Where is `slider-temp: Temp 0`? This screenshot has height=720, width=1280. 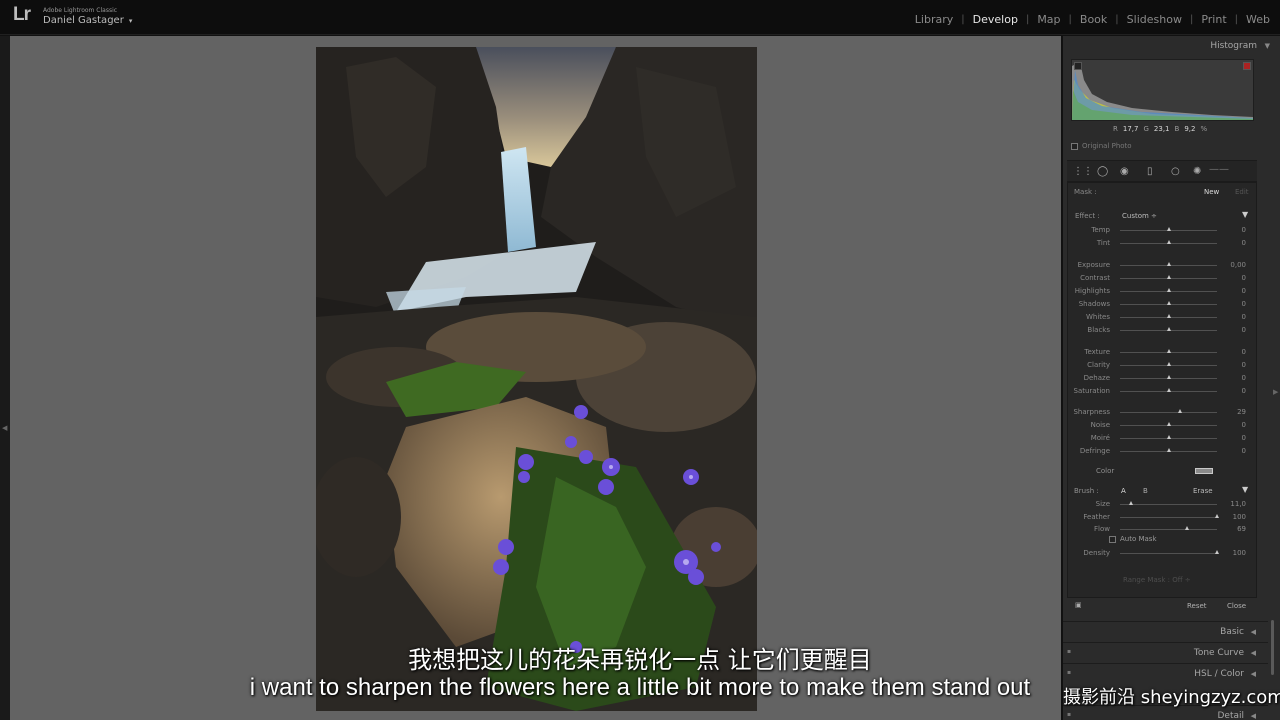
slider-temp: Temp 0 is located at coordinates (1160, 231).